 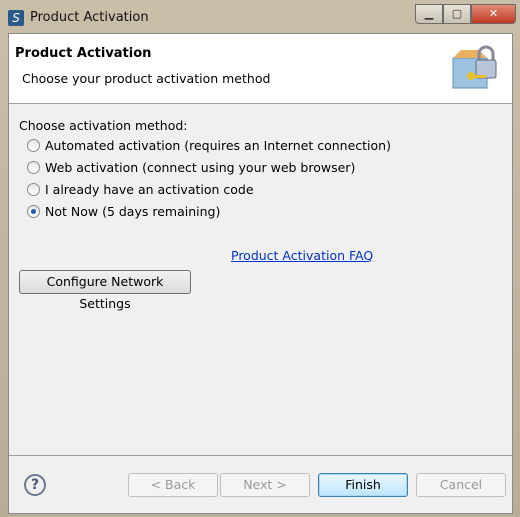 What do you see at coordinates (265, 485) in the screenshot?
I see `next-button: Next >` at bounding box center [265, 485].